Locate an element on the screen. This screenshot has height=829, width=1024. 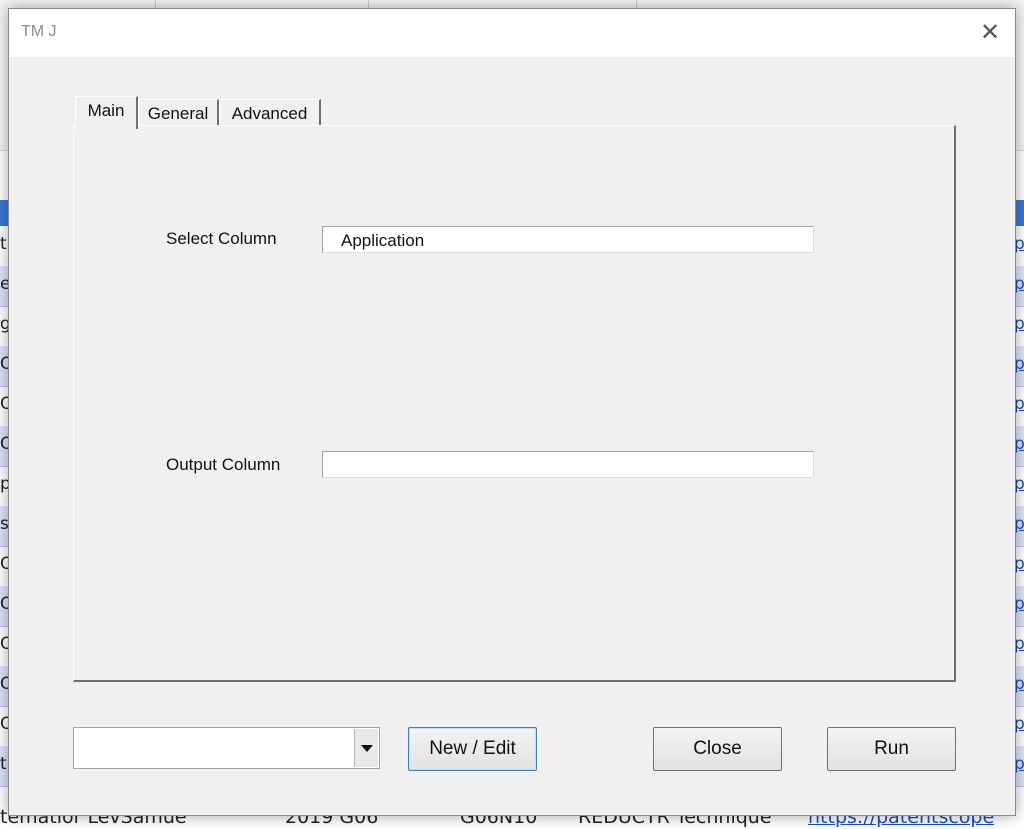
close-icon: ✕ is located at coordinates (990, 32).